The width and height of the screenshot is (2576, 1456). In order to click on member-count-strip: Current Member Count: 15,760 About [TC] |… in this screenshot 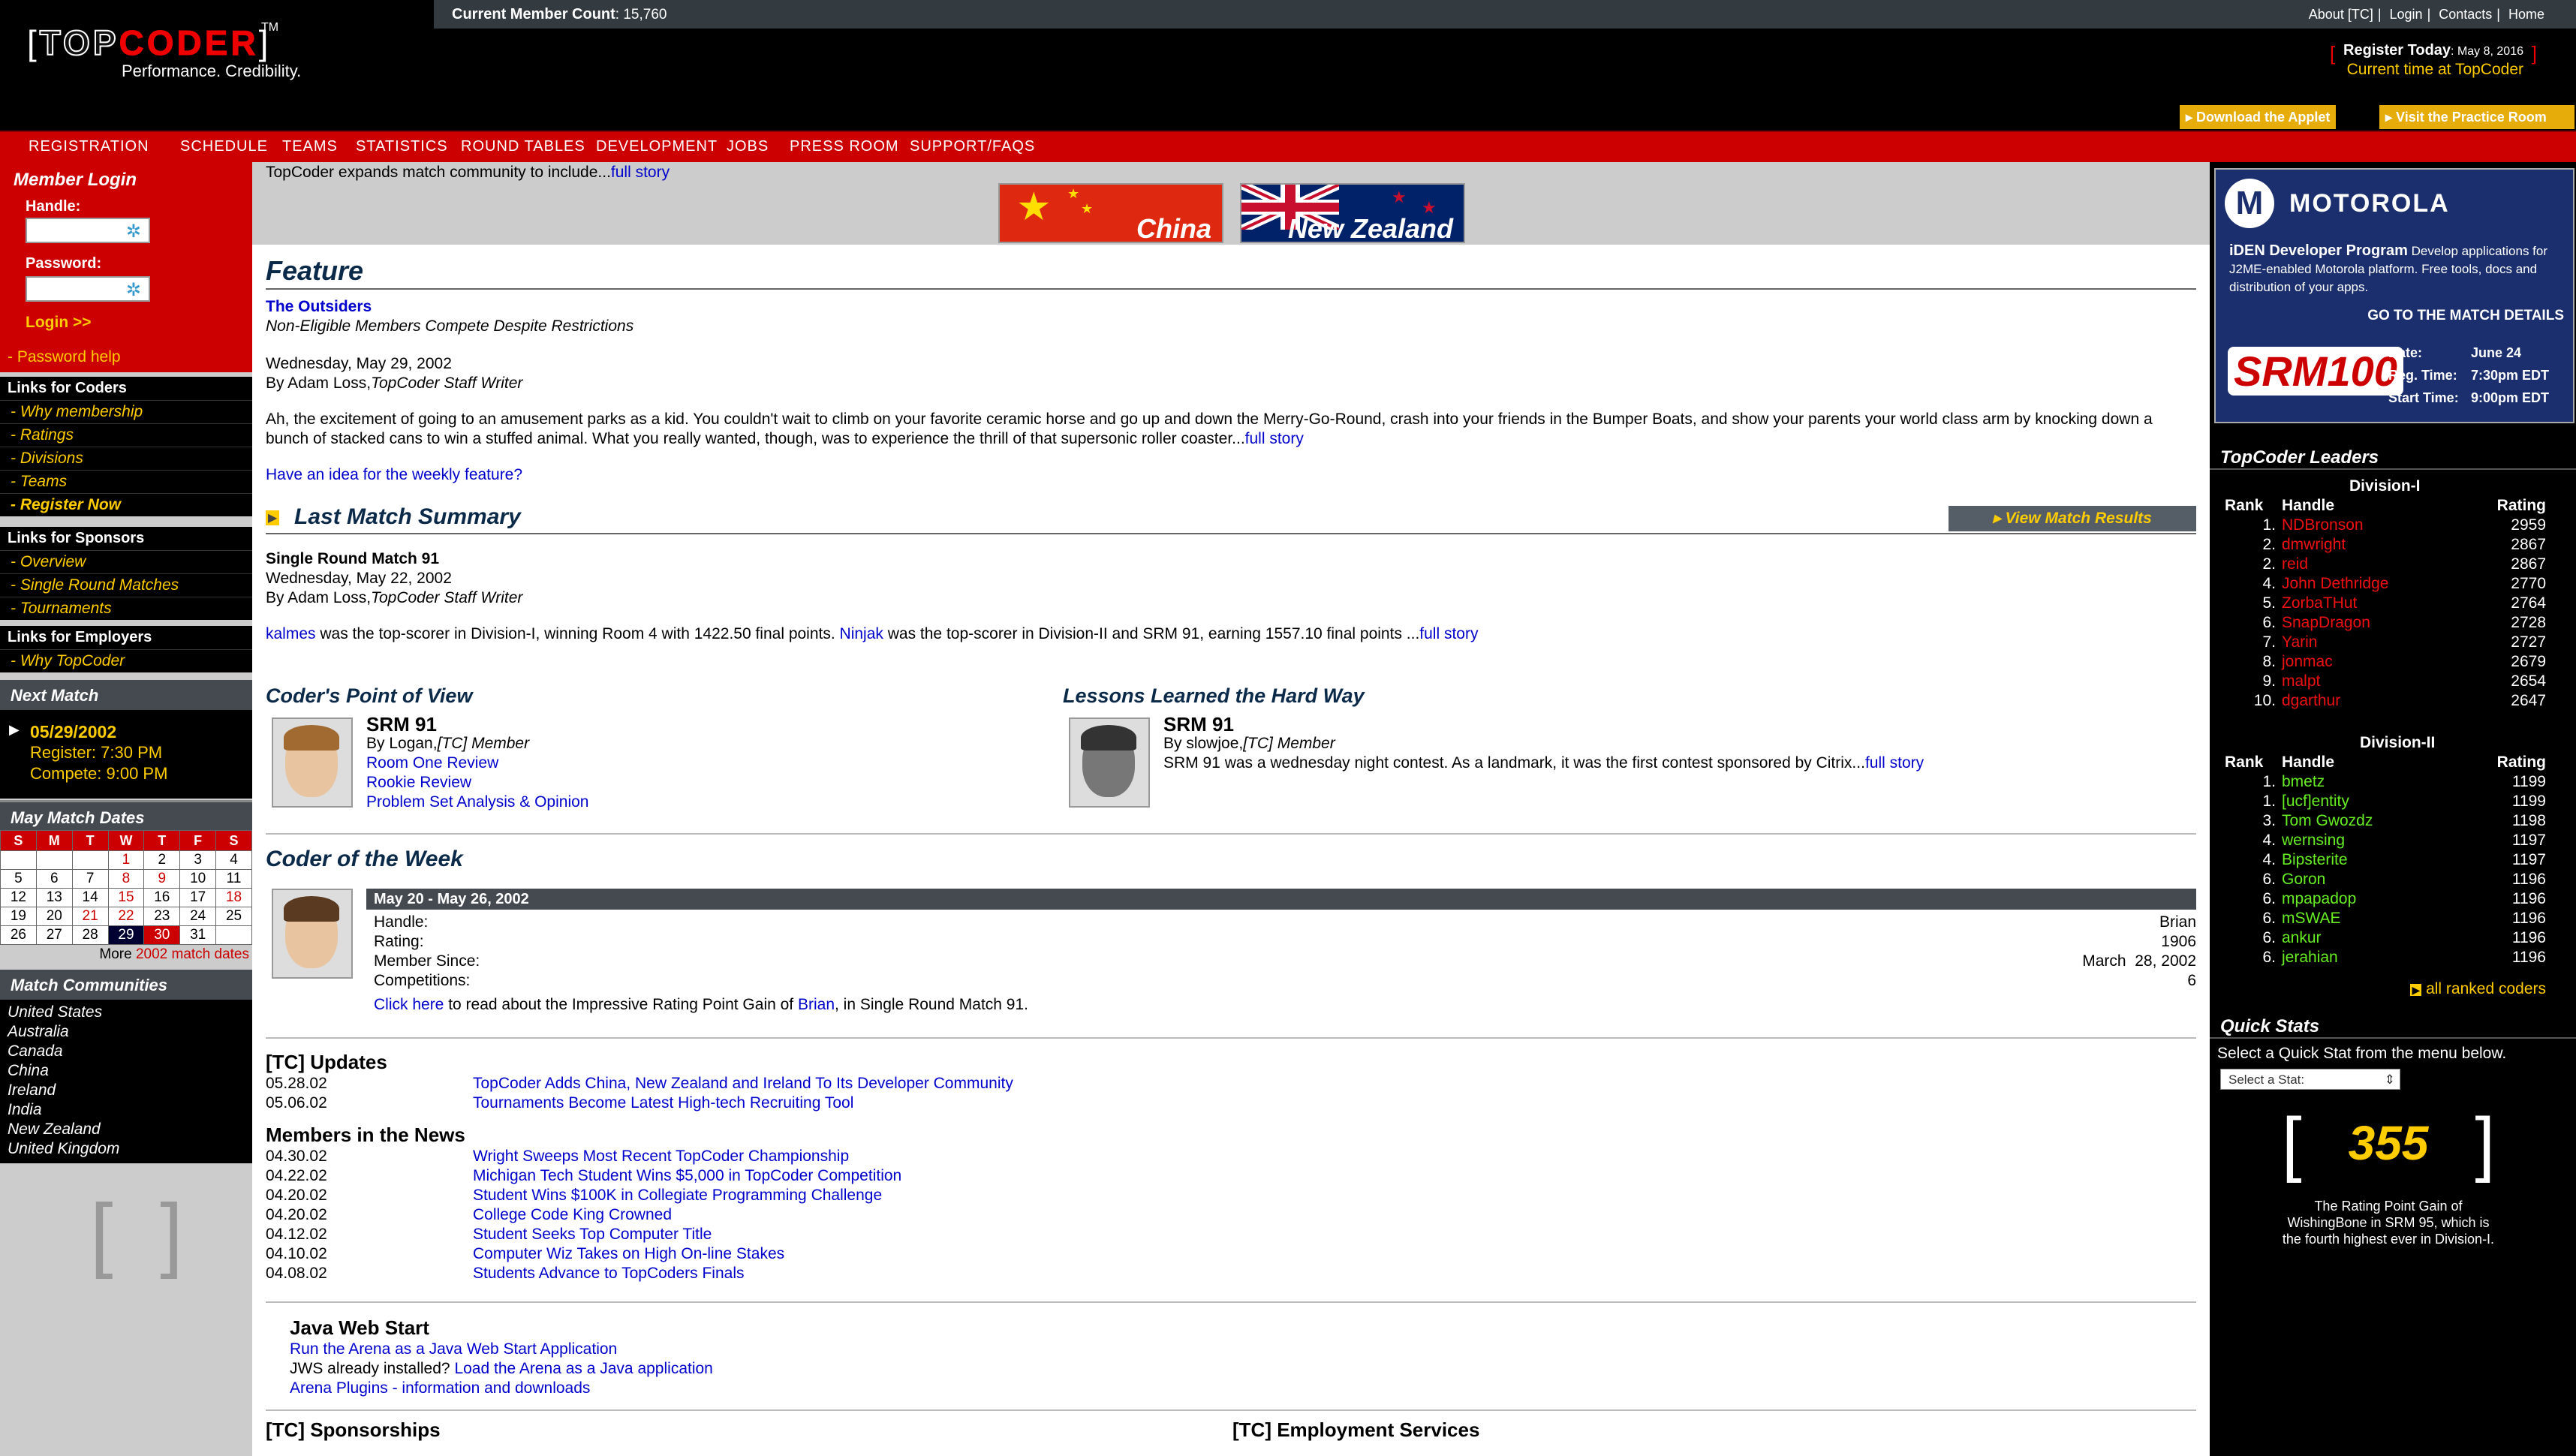, I will do `click(1505, 14)`.